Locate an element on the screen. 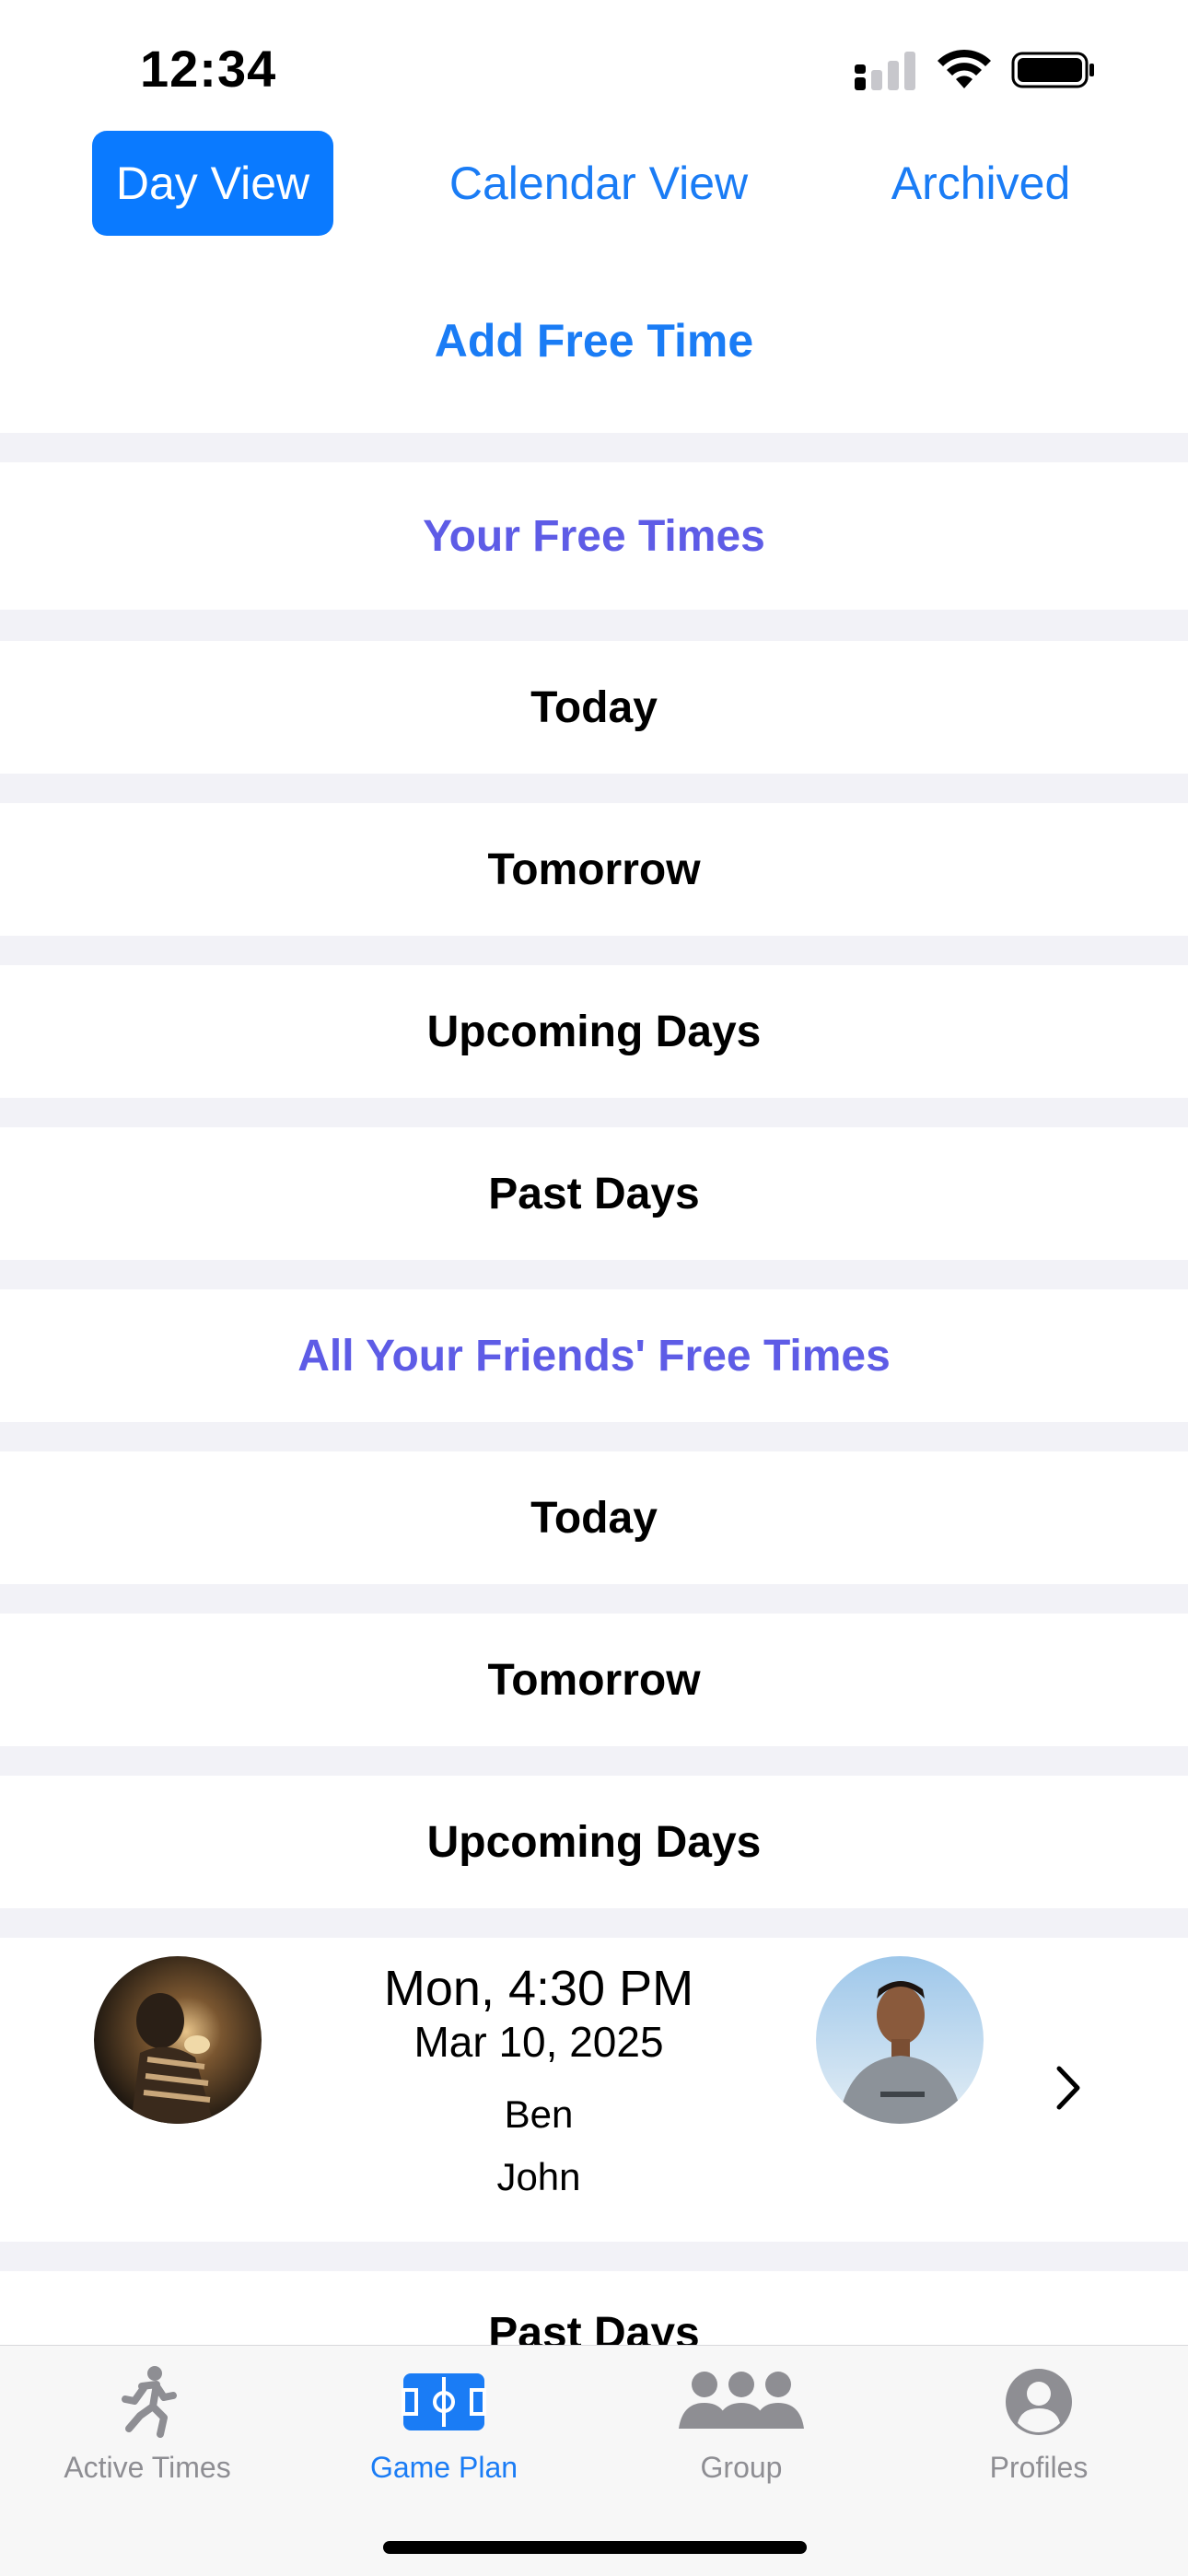 The width and height of the screenshot is (1188, 2576). view-segmented-control: Day View Calendar View Archived is located at coordinates (594, 189).